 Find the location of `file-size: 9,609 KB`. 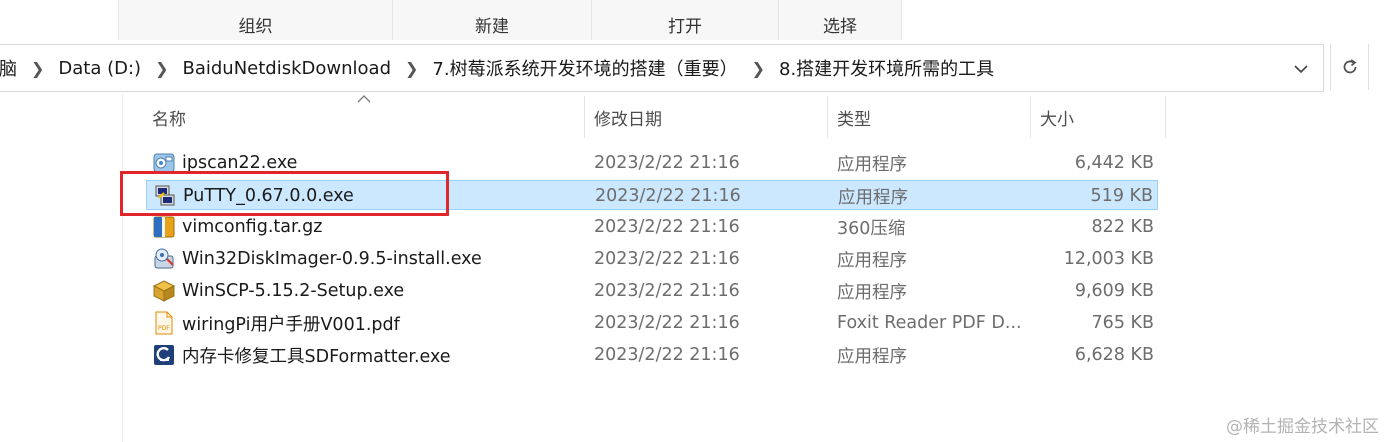

file-size: 9,609 KB is located at coordinates (1114, 291).